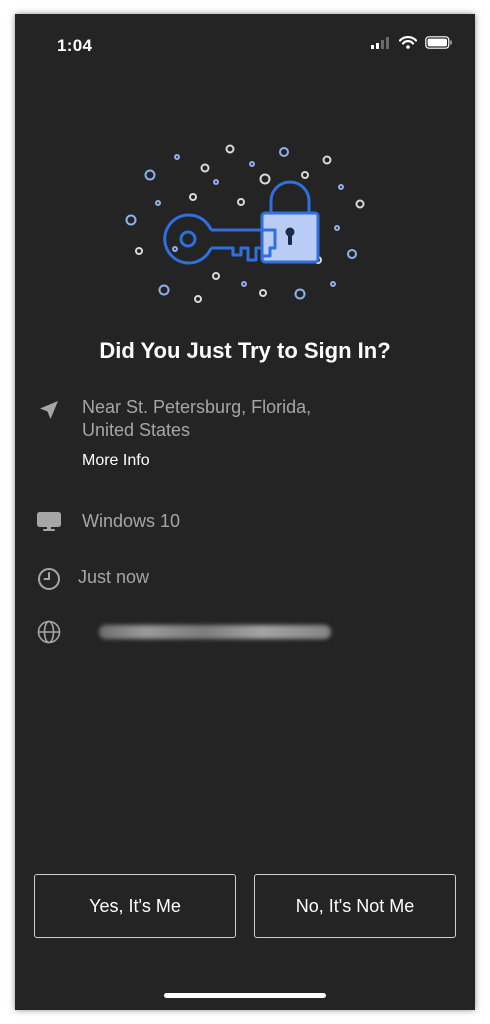 The width and height of the screenshot is (490, 1024). Describe the element at coordinates (114, 577) in the screenshot. I see `time-text: Just now` at that location.